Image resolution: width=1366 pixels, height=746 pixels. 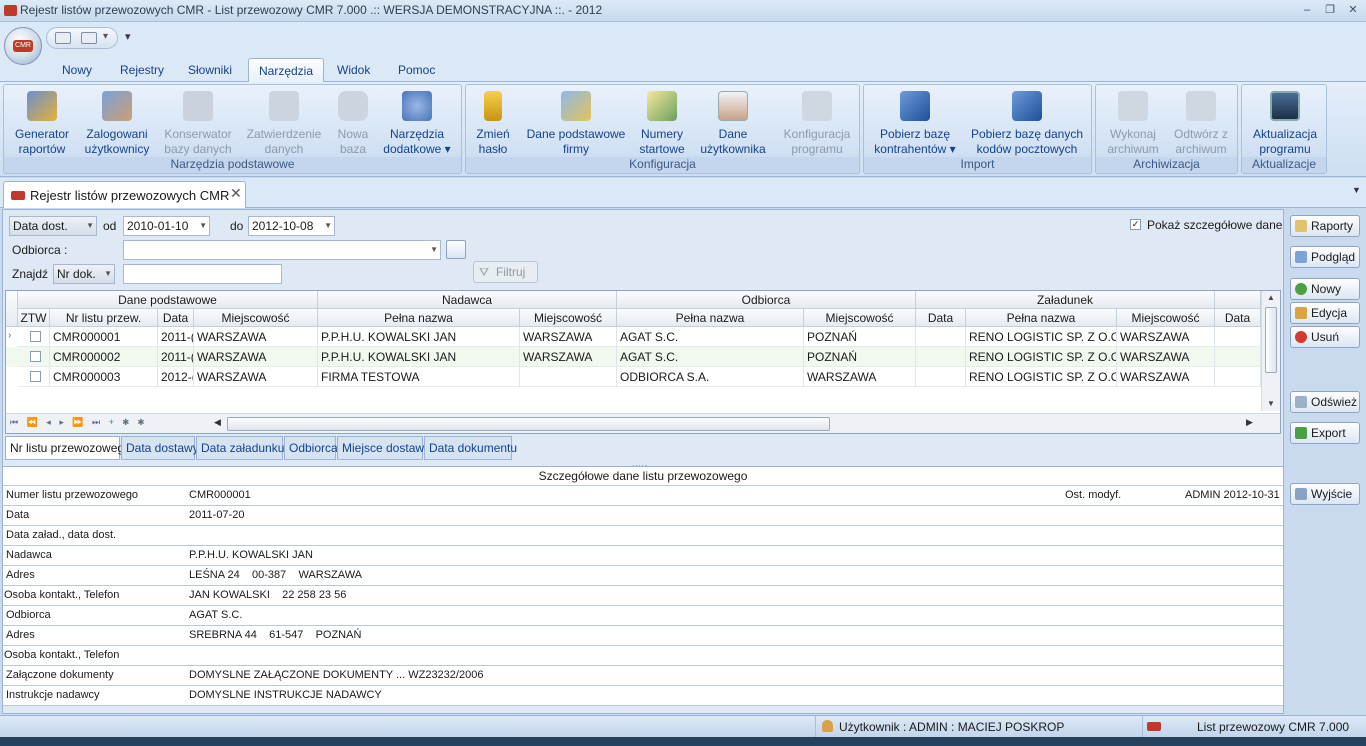 What do you see at coordinates (1027, 123) in the screenshot?
I see `download-postcodes-button: Pobierz bazę danych kodów pocztowych` at bounding box center [1027, 123].